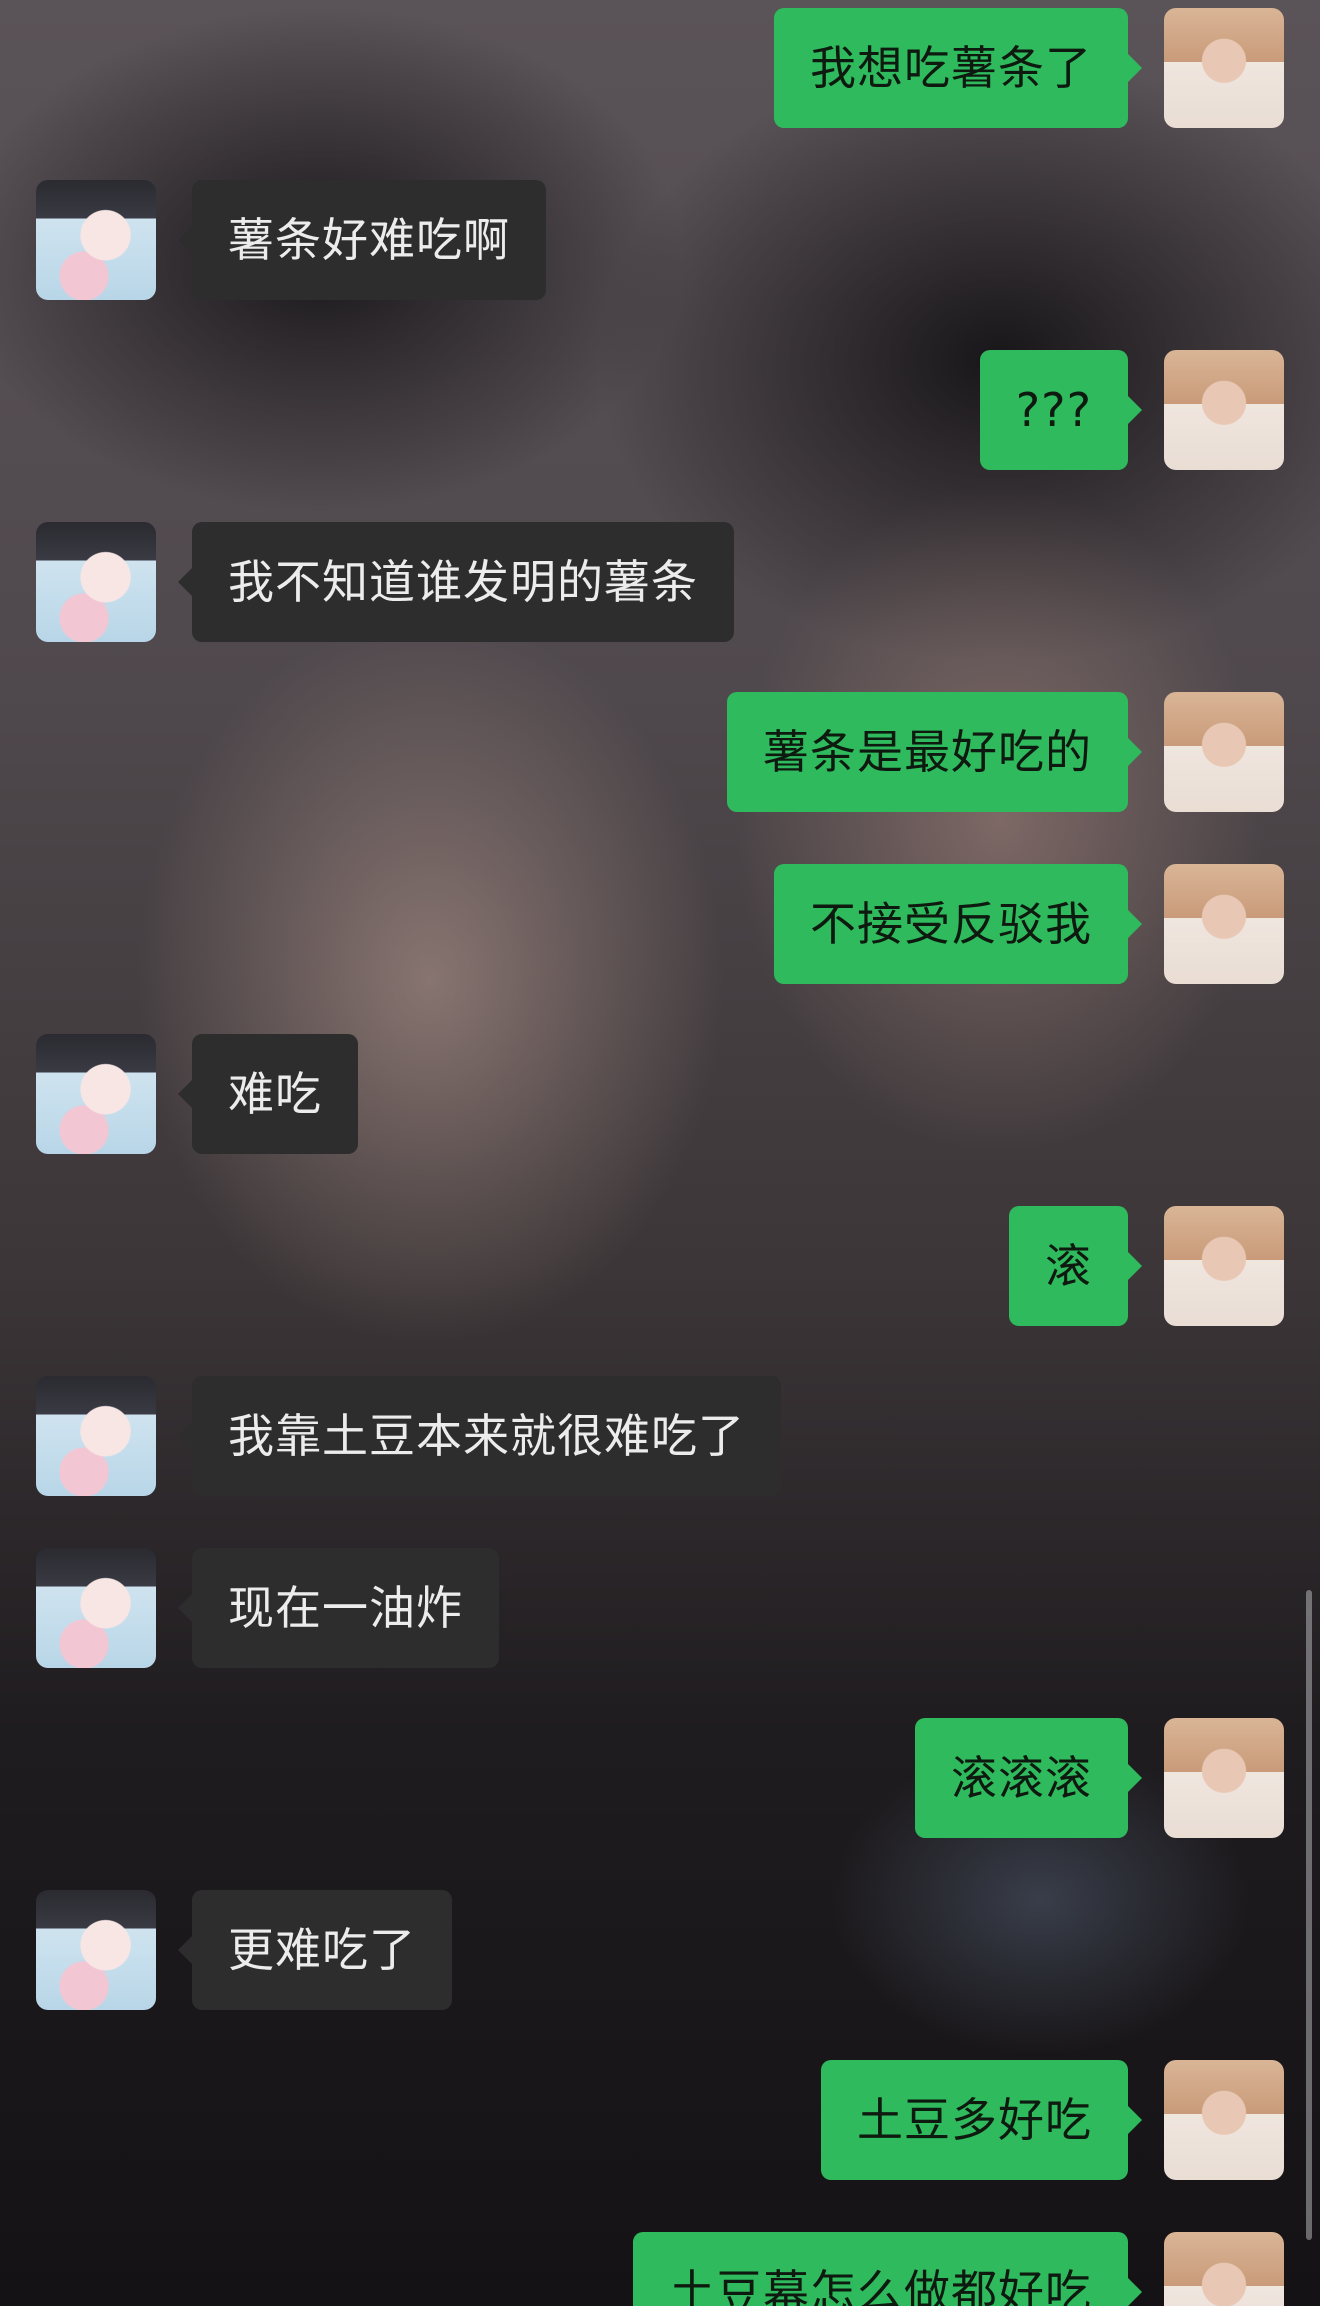  Describe the element at coordinates (958, 924) in the screenshot. I see `message-bubble-outgoing: 不接受反驳我` at that location.